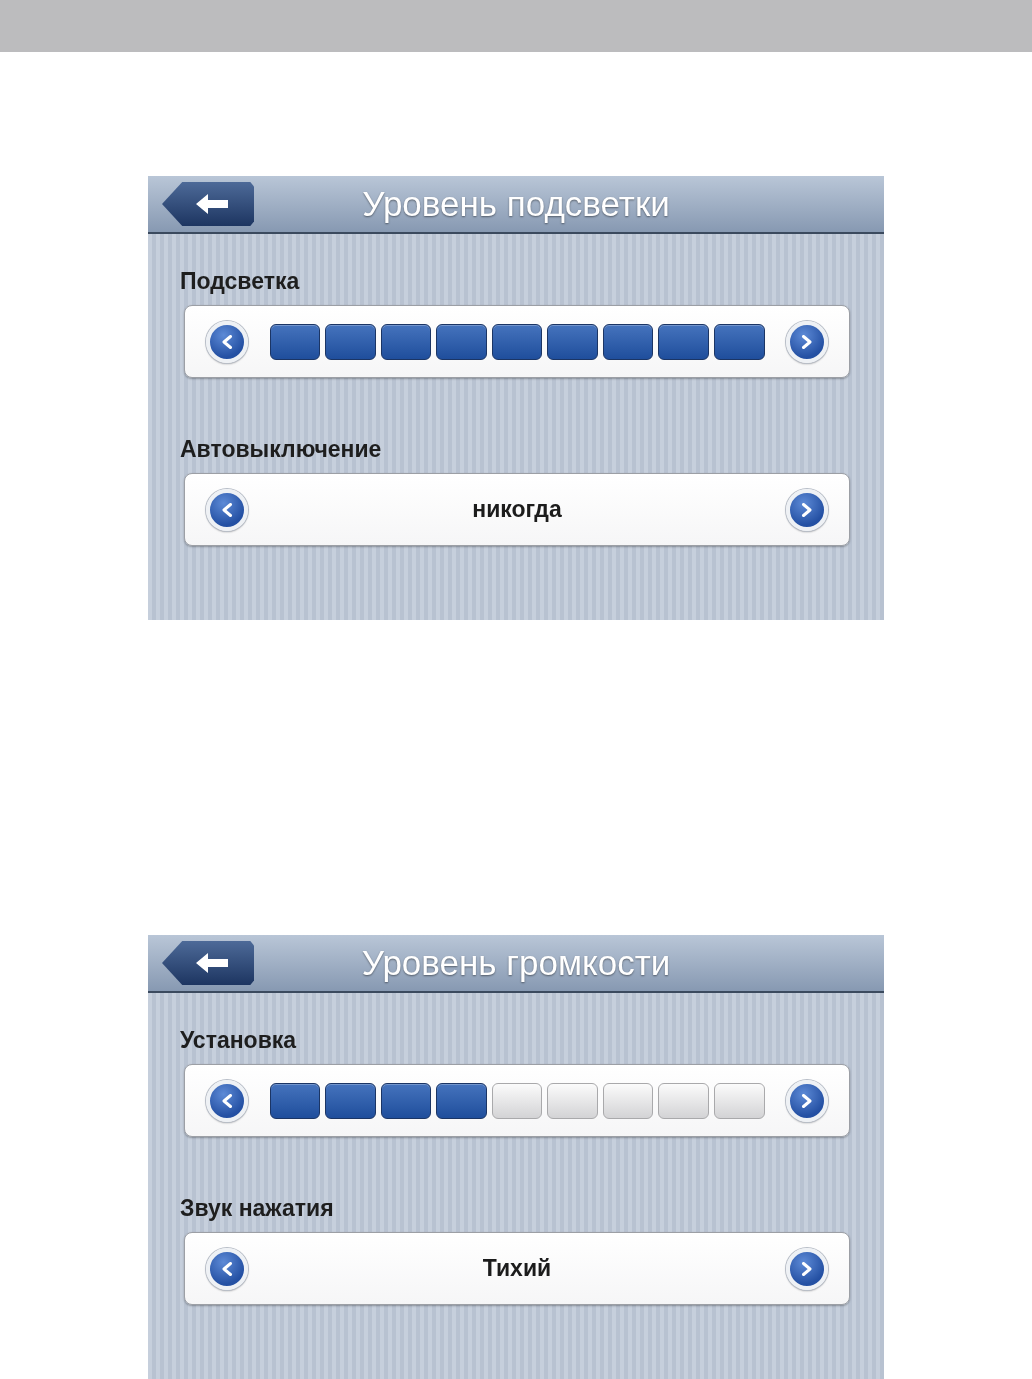  I want to click on setting-value: Тихий, so click(517, 1268).